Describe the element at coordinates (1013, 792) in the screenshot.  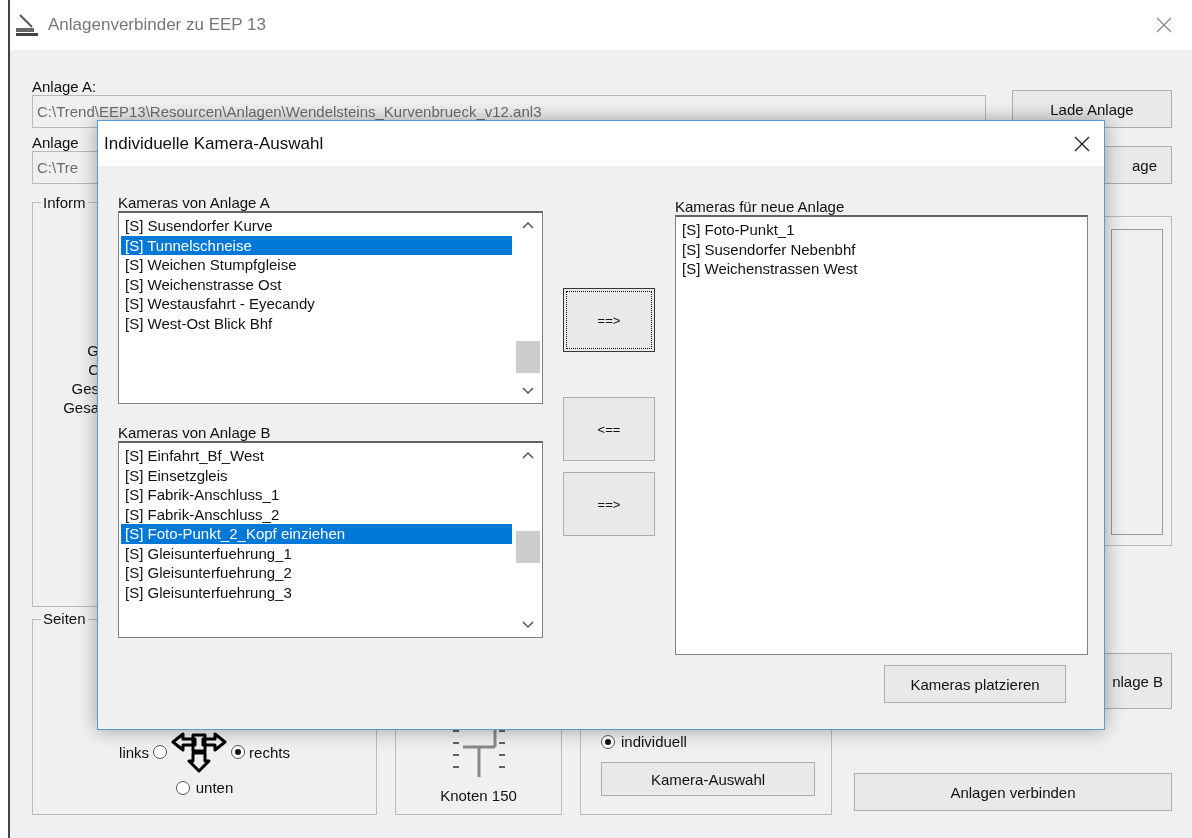
I see `connect-button: Anlagen verbinden` at that location.